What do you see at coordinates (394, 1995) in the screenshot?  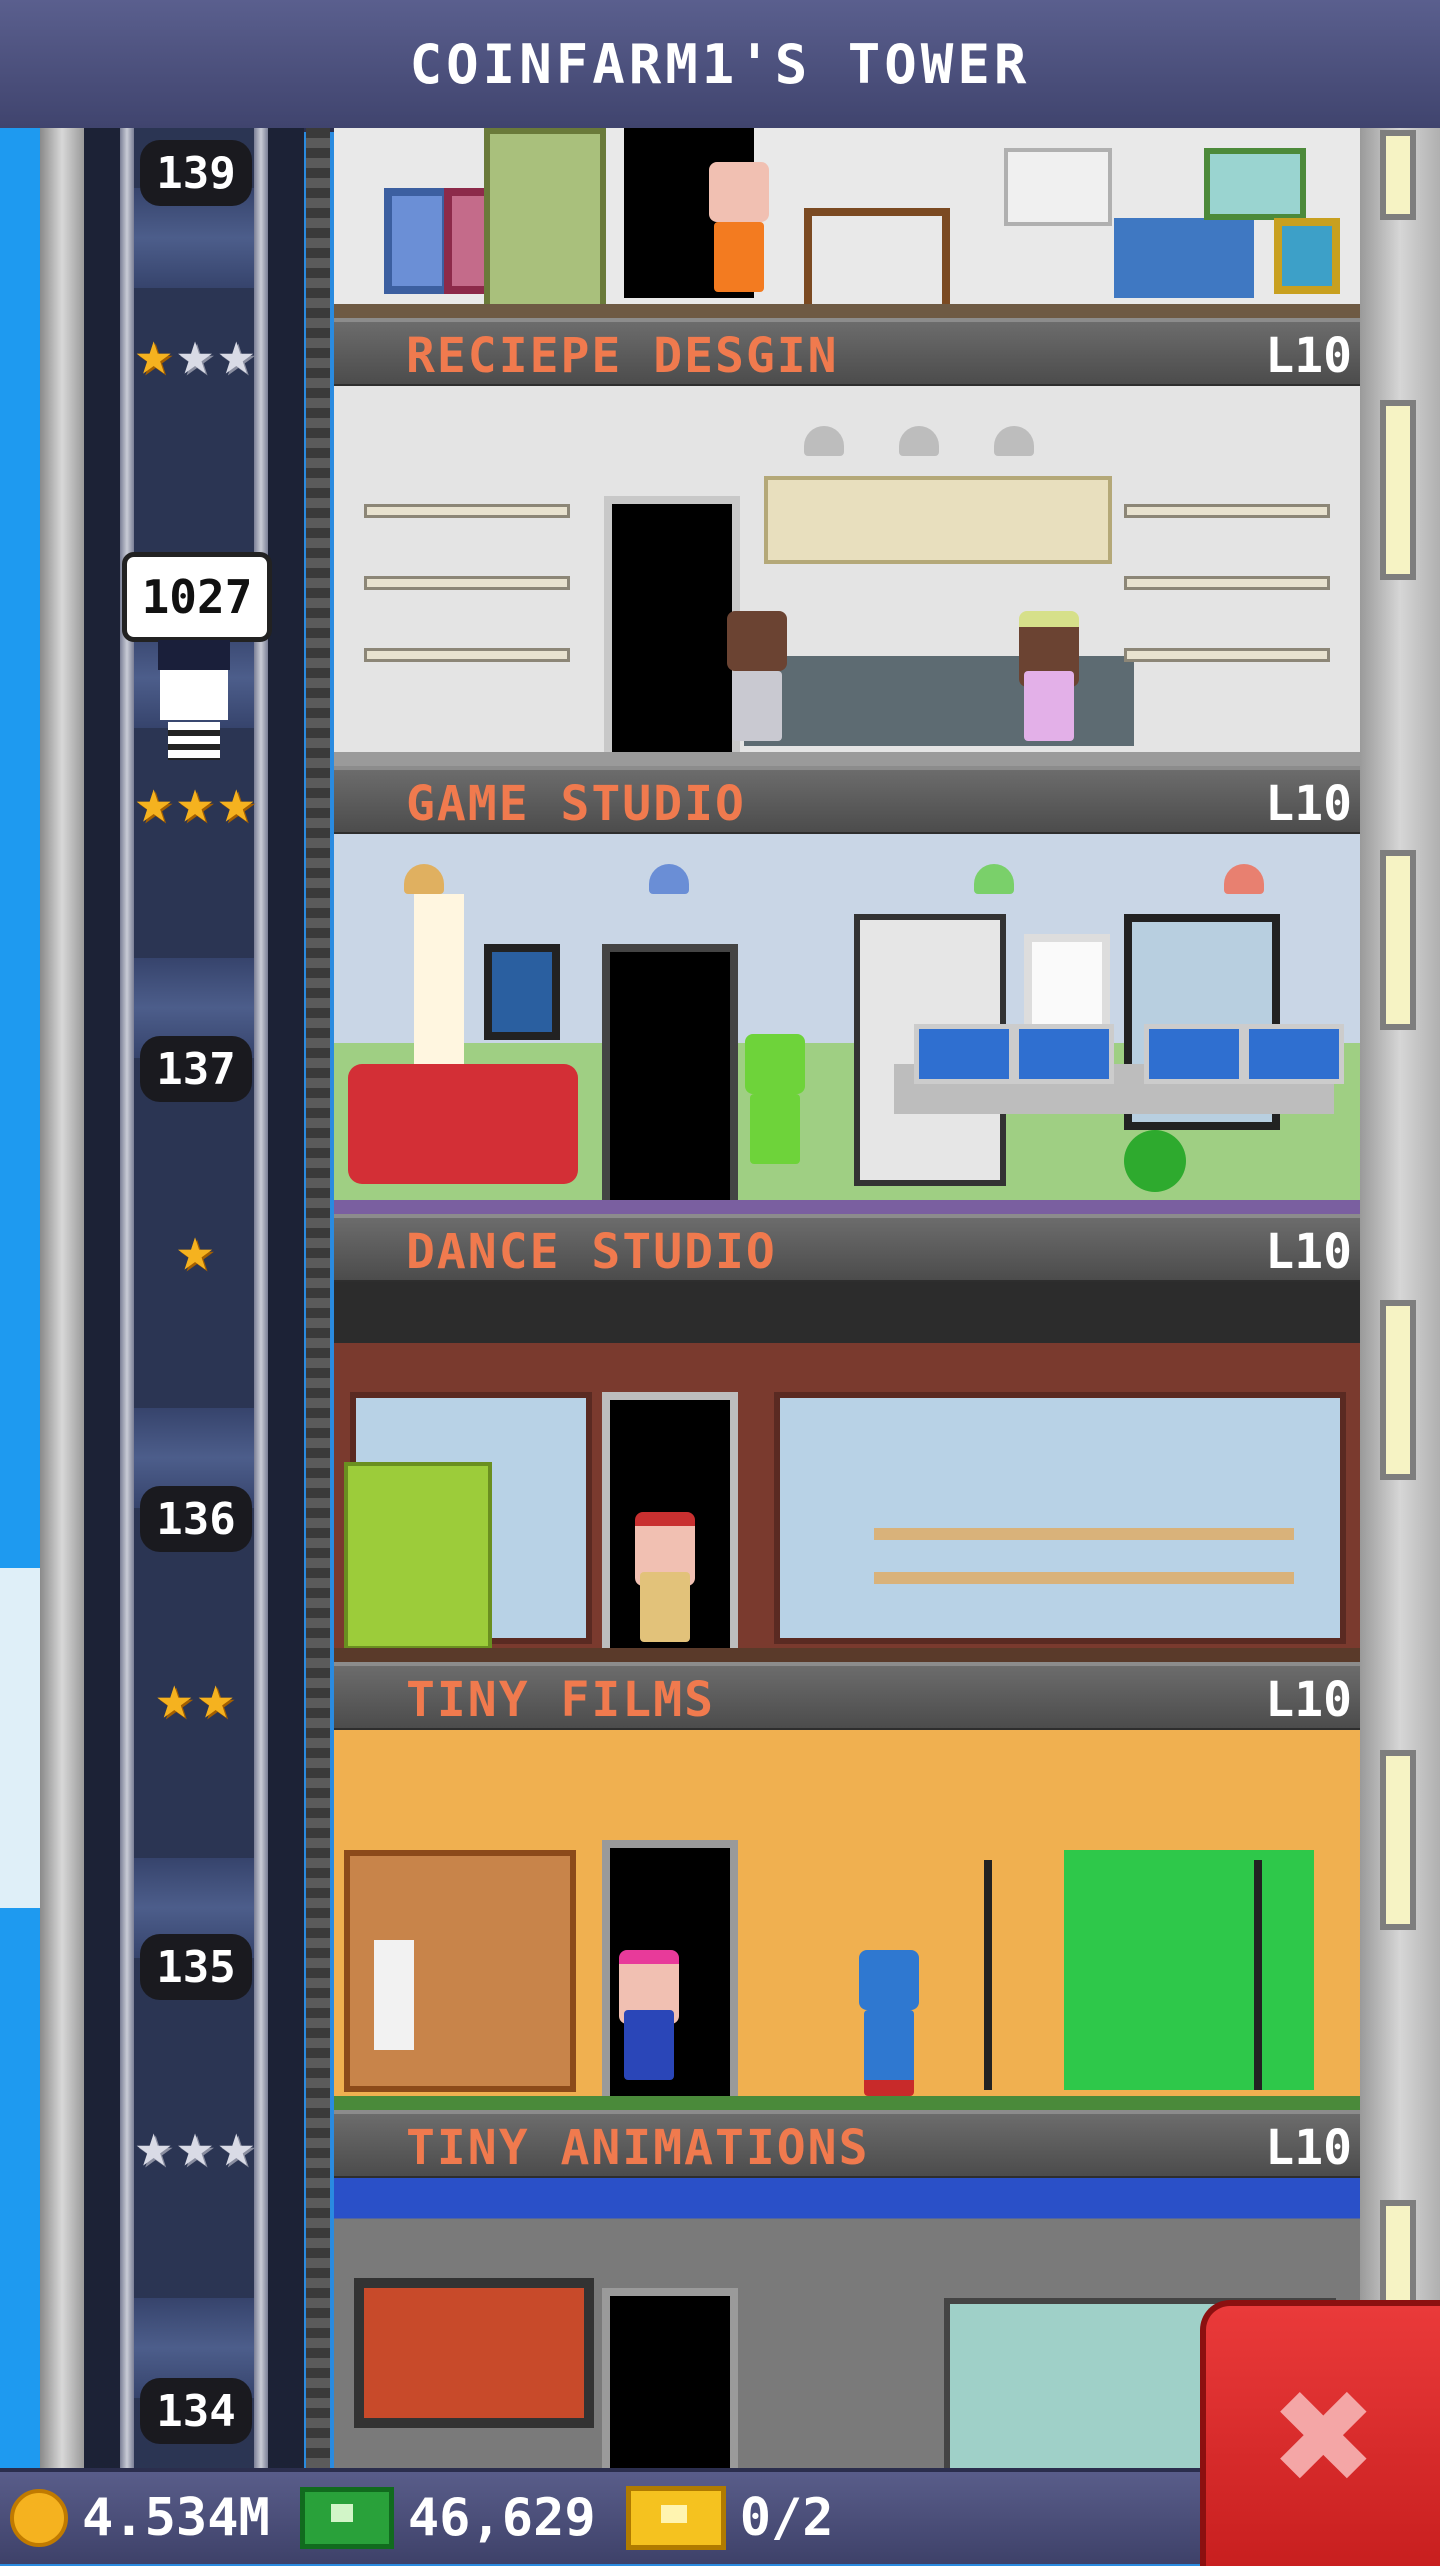 I see `water-cooler` at bounding box center [394, 1995].